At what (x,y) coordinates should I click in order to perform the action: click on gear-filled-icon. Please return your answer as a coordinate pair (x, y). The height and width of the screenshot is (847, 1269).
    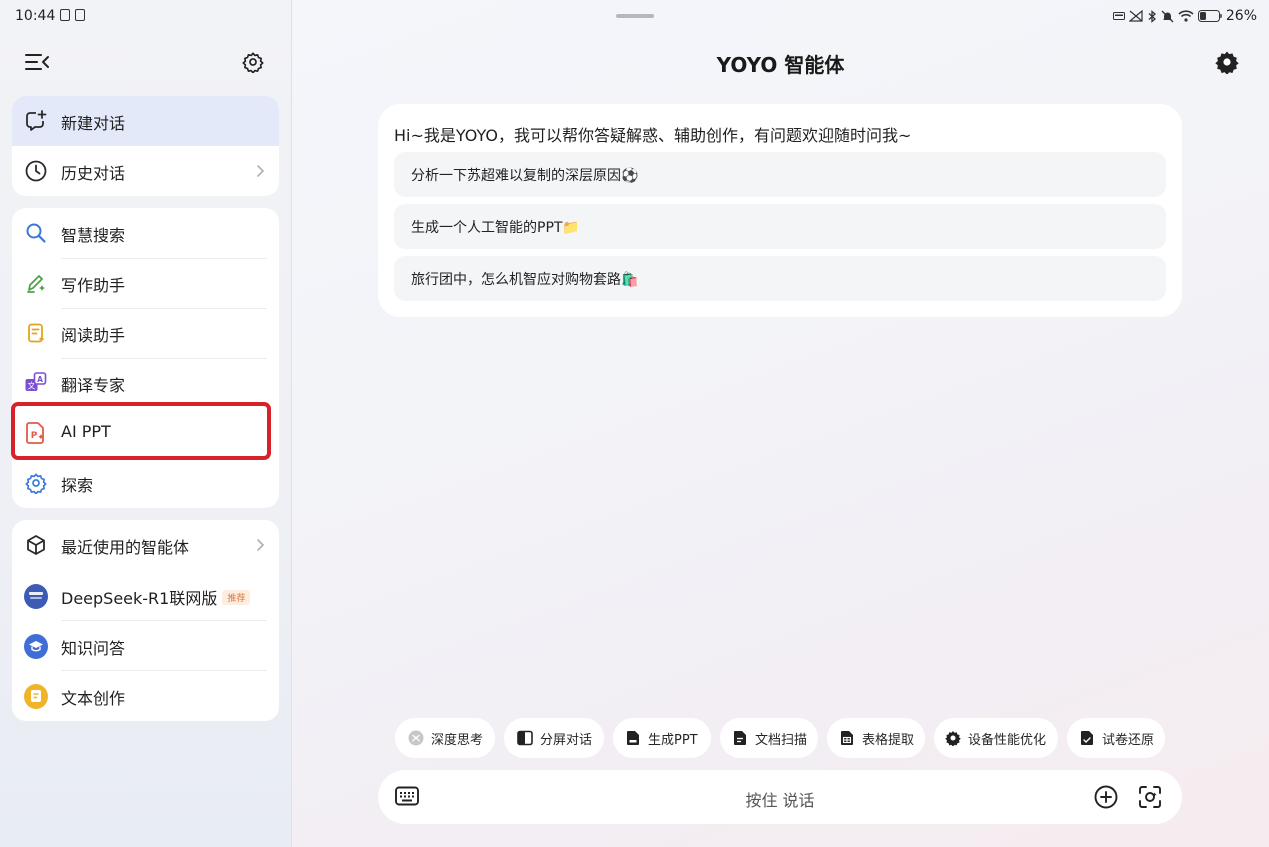
    Looking at the image, I should click on (1227, 62).